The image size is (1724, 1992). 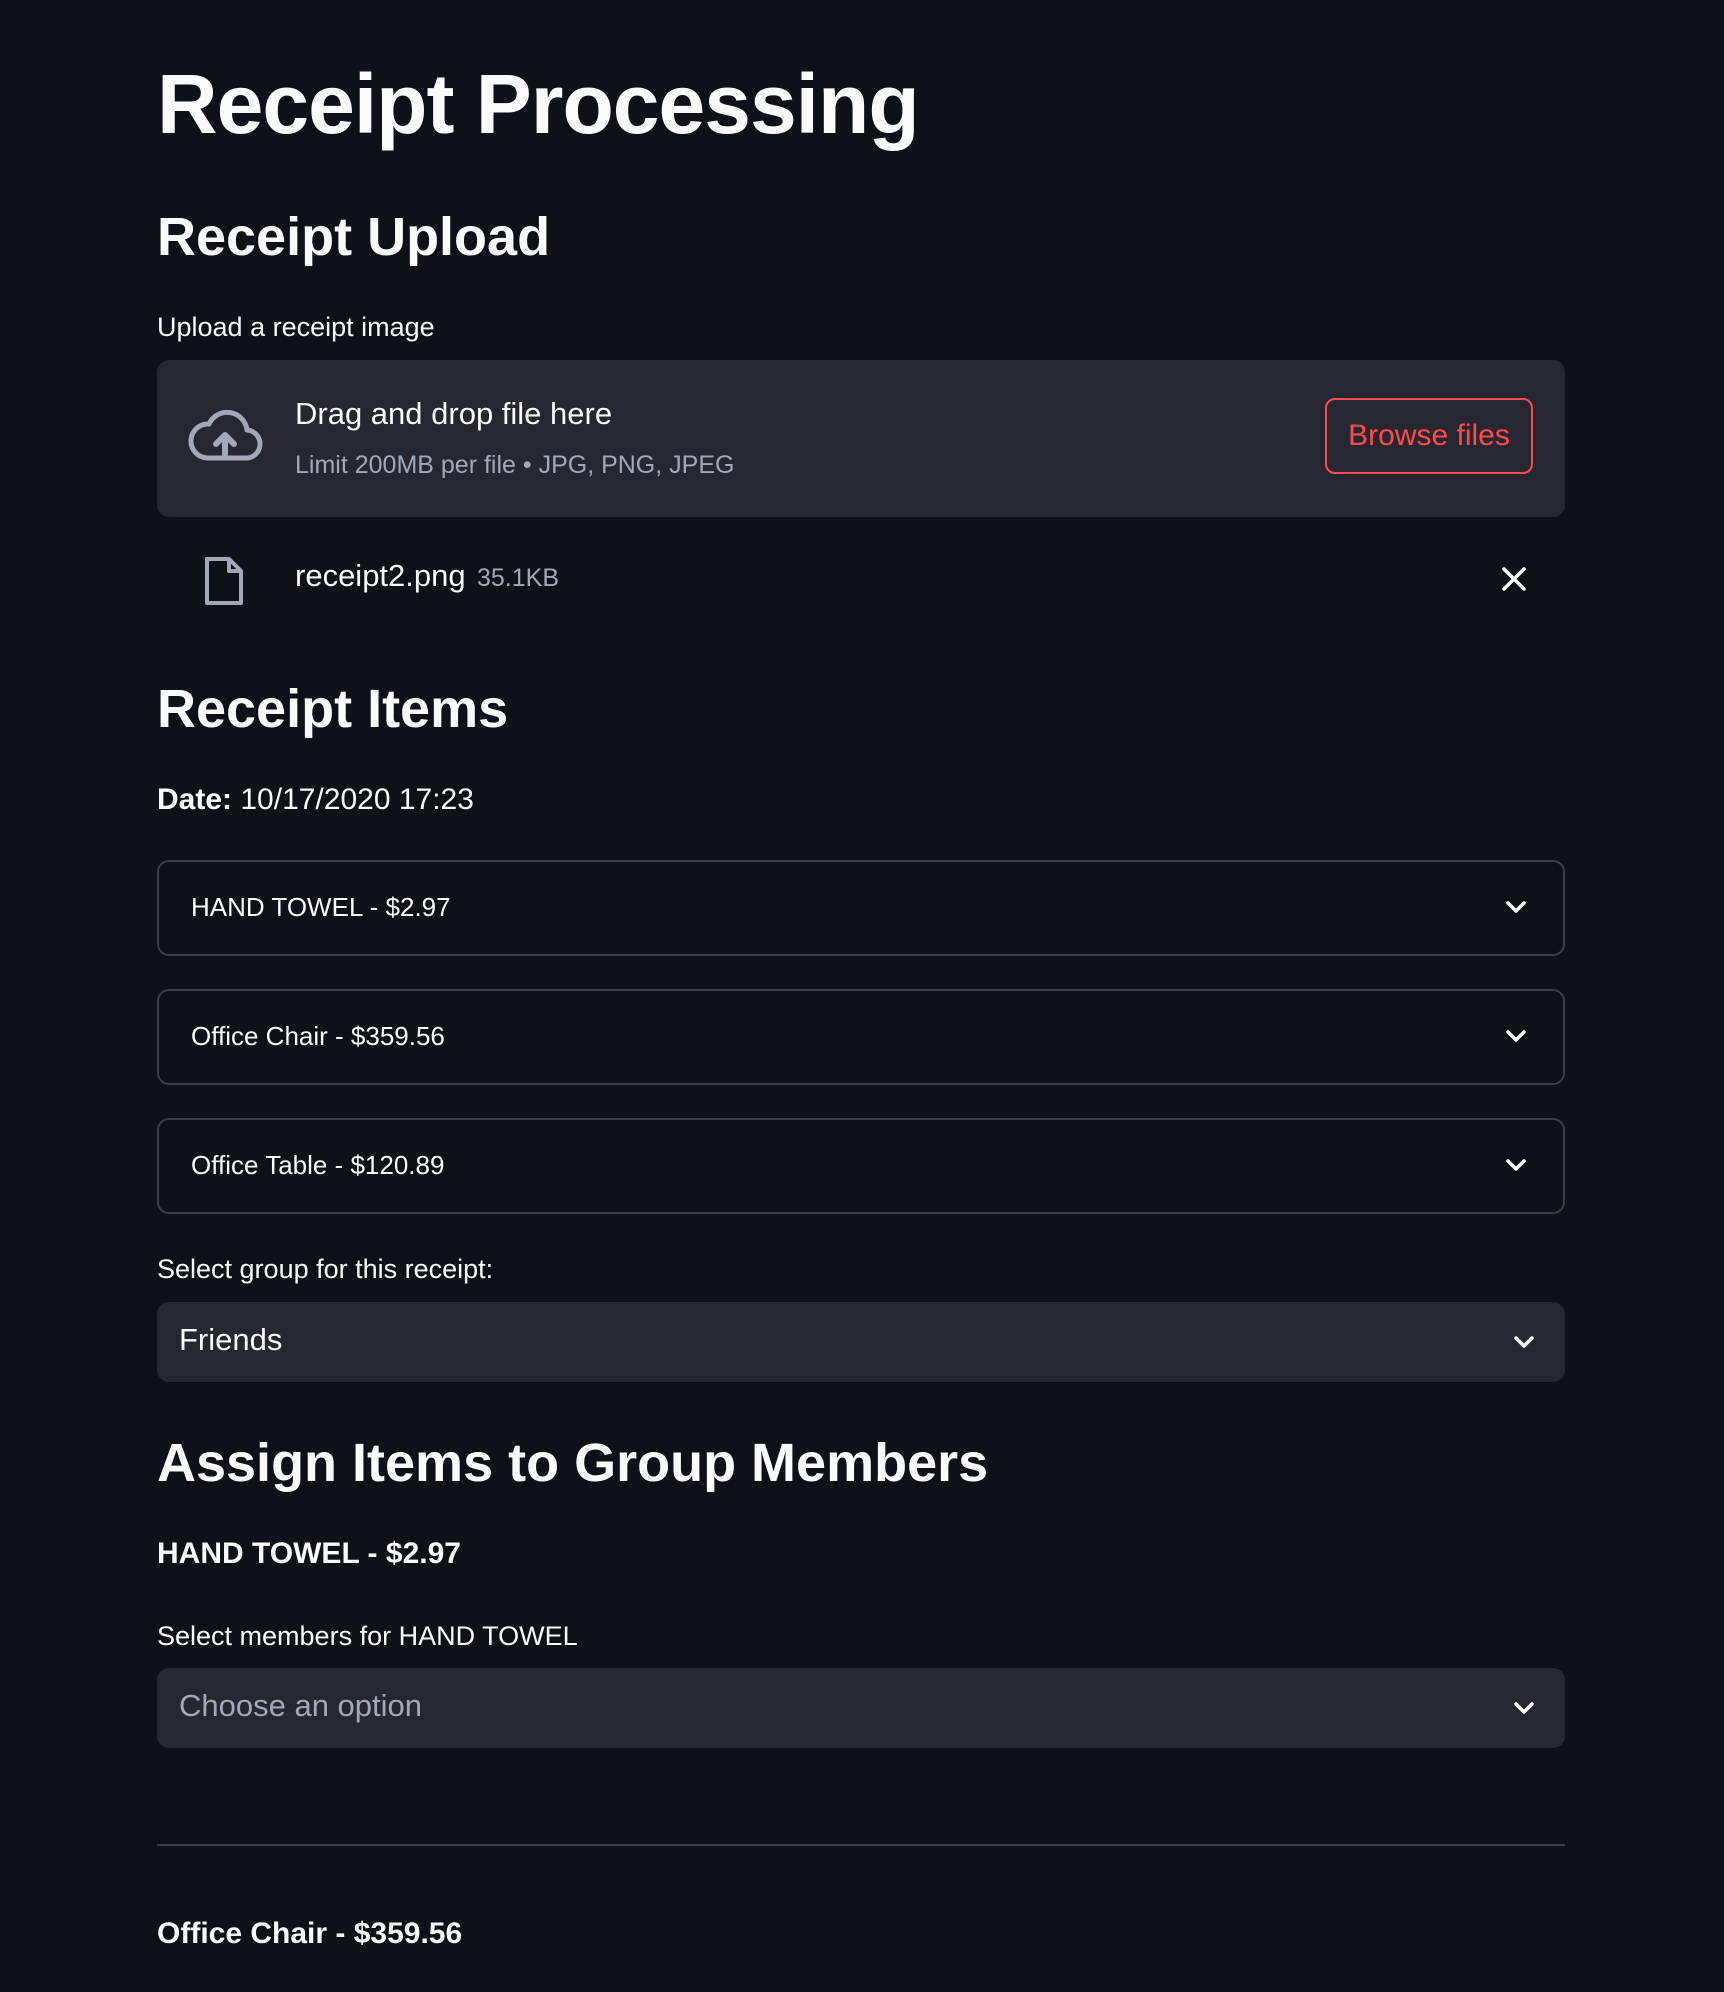 I want to click on receipt-date: Date: 10/17/2020 17:23, so click(x=315, y=800).